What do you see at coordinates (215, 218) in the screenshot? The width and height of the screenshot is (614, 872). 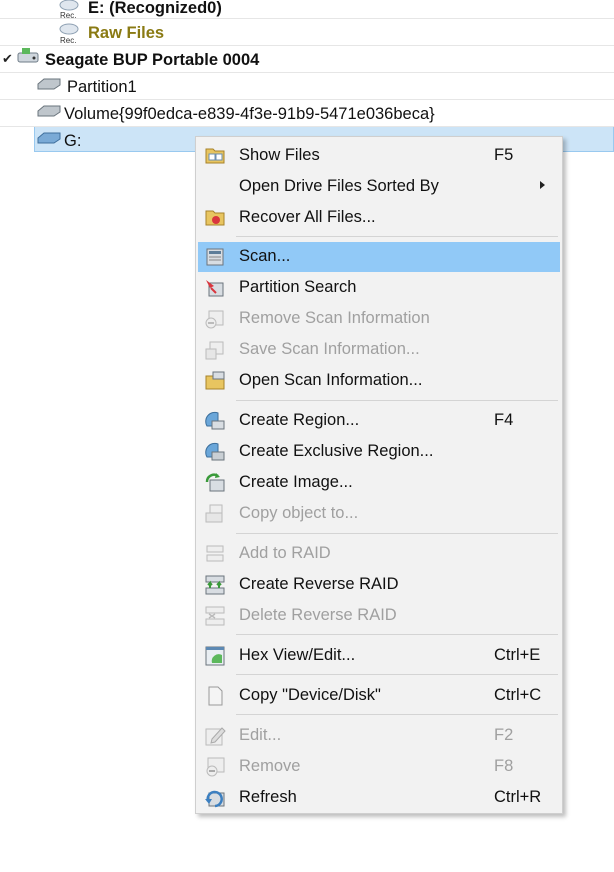 I see `recover-files-icon` at bounding box center [215, 218].